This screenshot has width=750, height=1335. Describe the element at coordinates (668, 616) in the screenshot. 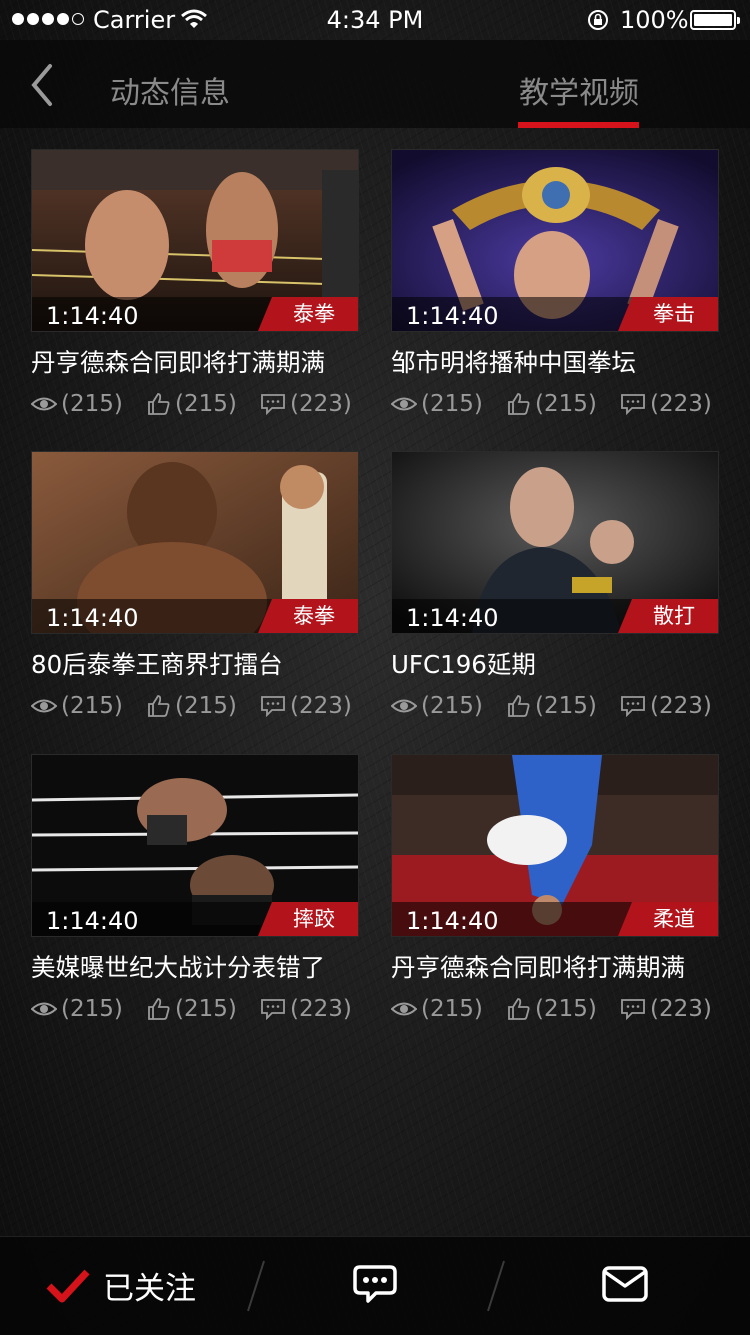

I see `category-tag: 散打` at that location.